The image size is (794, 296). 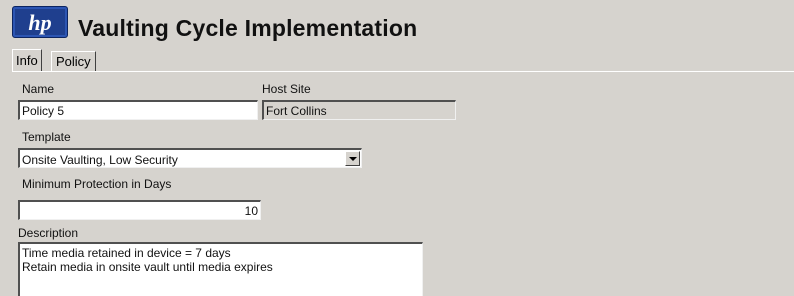 What do you see at coordinates (38, 89) in the screenshot?
I see `name-label: Name` at bounding box center [38, 89].